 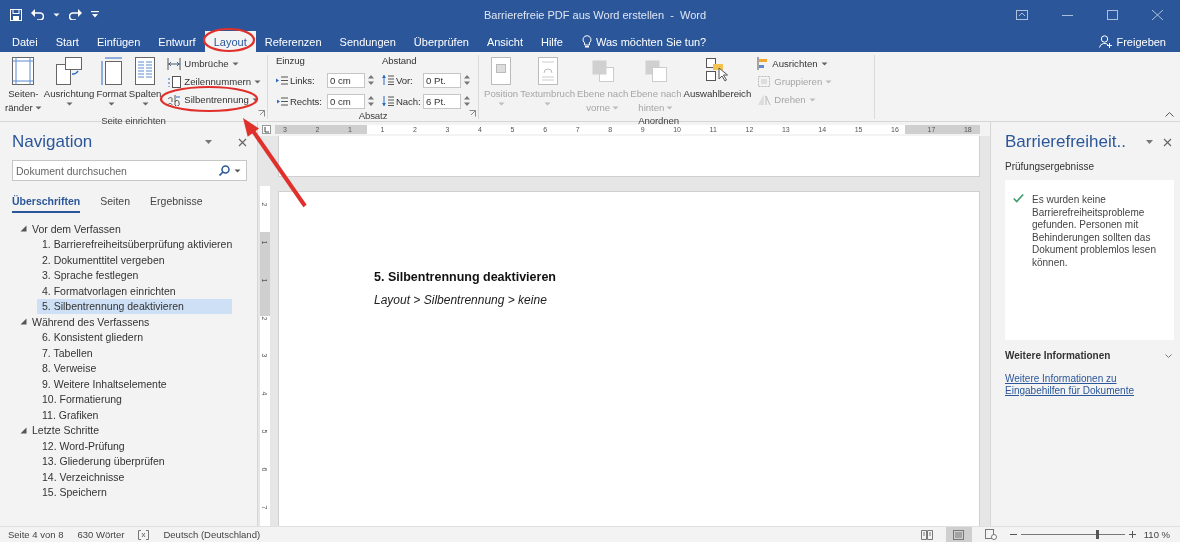 What do you see at coordinates (69, 85) in the screenshot?
I see `ribbon-button: Ausrichtung` at bounding box center [69, 85].